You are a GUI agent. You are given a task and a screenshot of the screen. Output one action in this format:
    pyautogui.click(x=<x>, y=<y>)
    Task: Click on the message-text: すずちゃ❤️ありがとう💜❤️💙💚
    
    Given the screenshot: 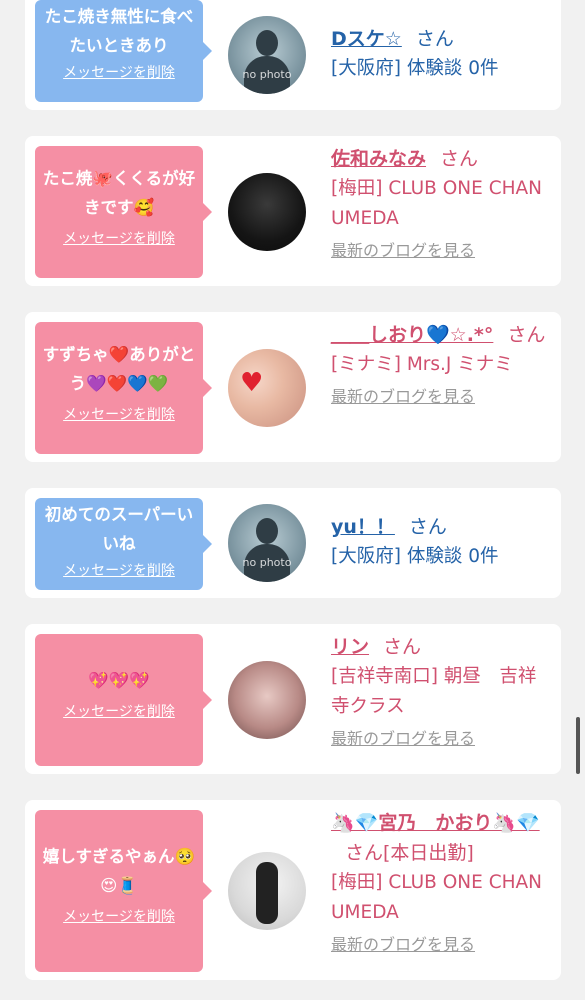 What is the action you would take?
    pyautogui.click(x=119, y=369)
    